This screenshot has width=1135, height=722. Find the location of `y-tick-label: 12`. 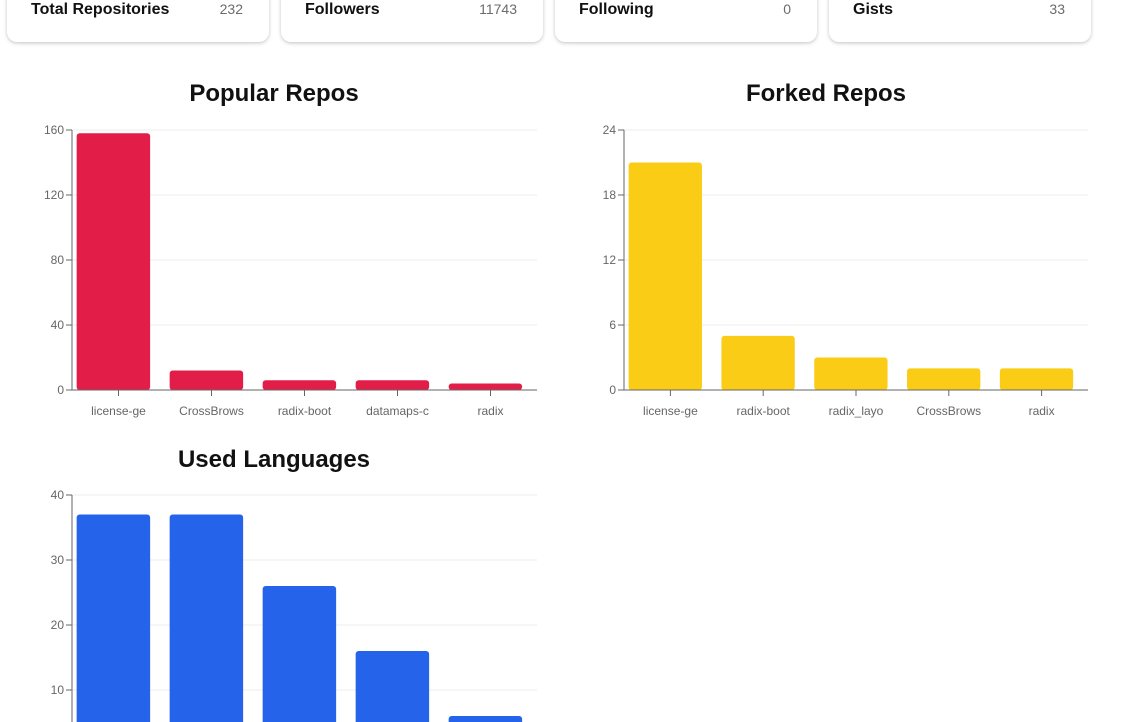

y-tick-label: 12 is located at coordinates (610, 260).